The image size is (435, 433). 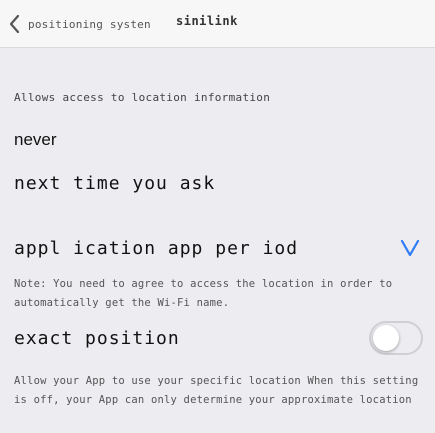 What do you see at coordinates (410, 248) in the screenshot?
I see `checkmark-icon` at bounding box center [410, 248].